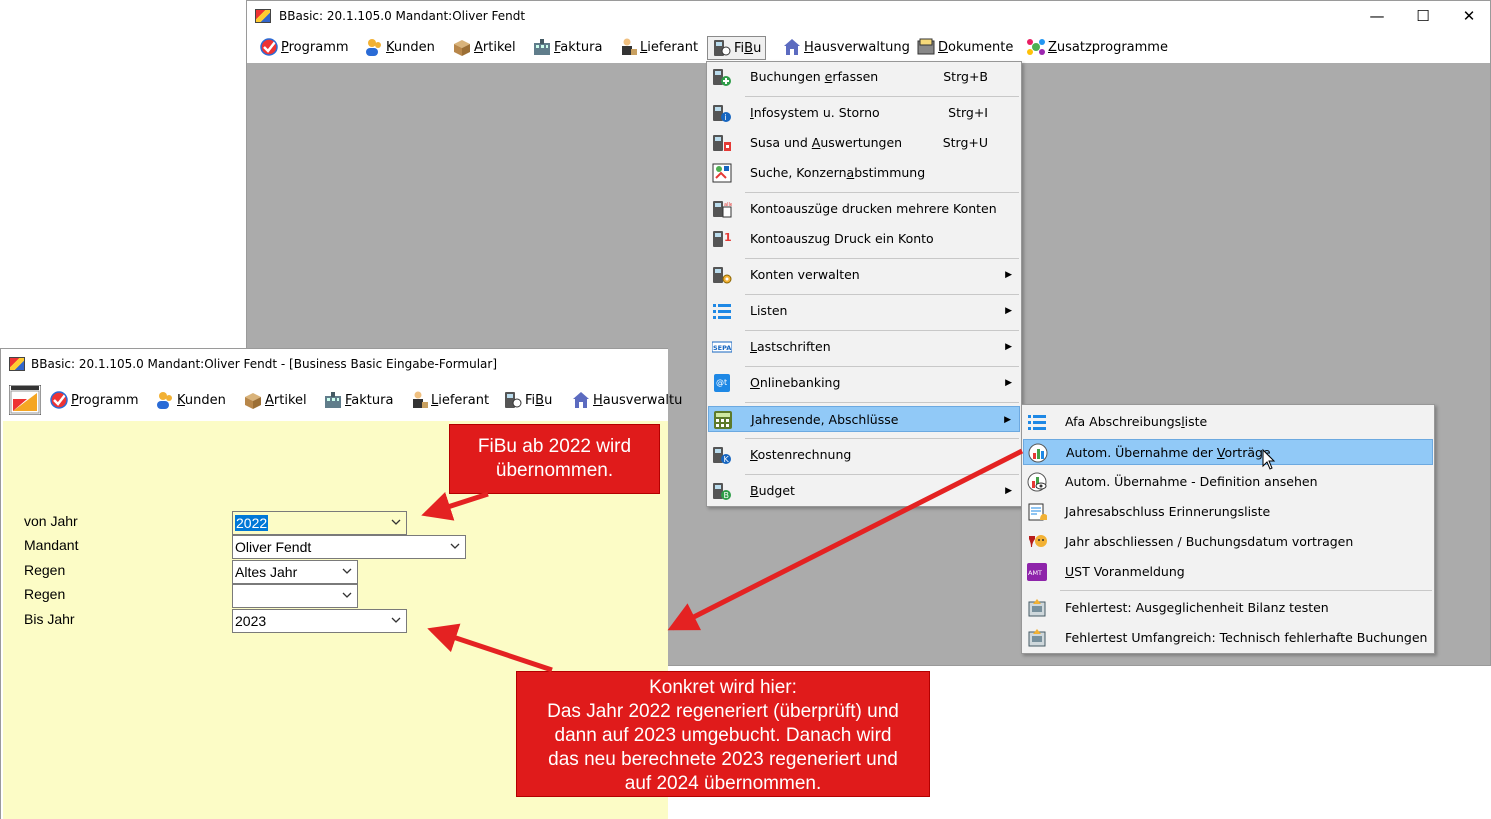 This screenshot has width=1491, height=819. Describe the element at coordinates (554, 446) in the screenshot. I see `callout-top-line: FiBu ab 2022 wird` at that location.